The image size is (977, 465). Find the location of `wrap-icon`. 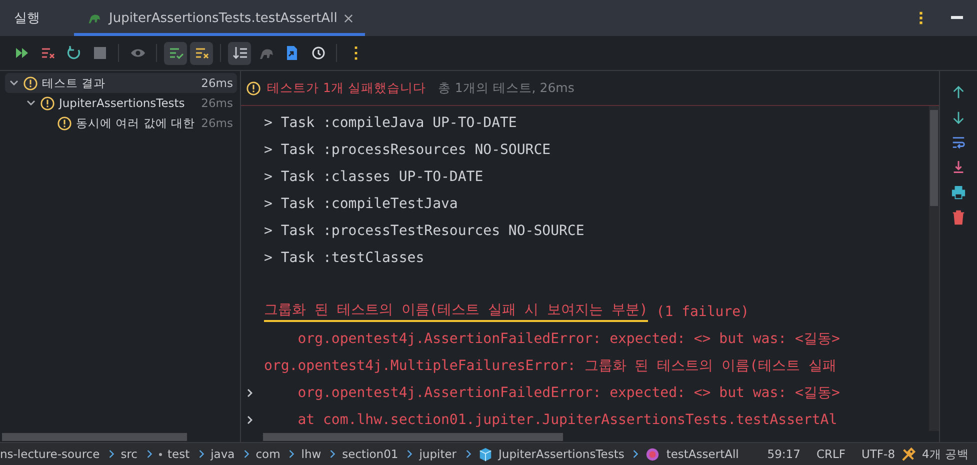

wrap-icon is located at coordinates (958, 142).